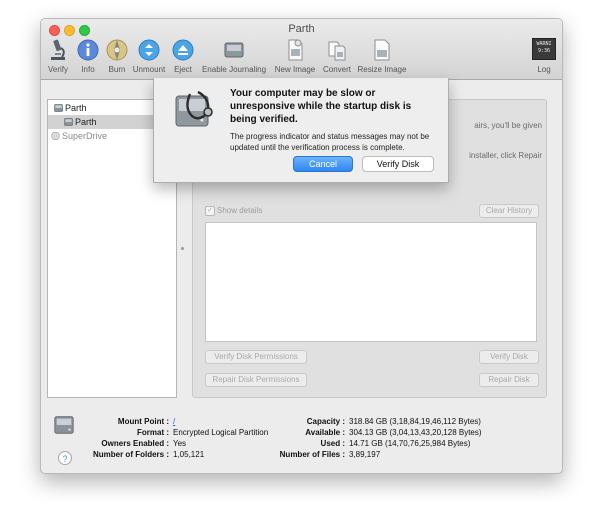 This screenshot has width=600, height=530. I want to click on verification-log-area, so click(371, 282).